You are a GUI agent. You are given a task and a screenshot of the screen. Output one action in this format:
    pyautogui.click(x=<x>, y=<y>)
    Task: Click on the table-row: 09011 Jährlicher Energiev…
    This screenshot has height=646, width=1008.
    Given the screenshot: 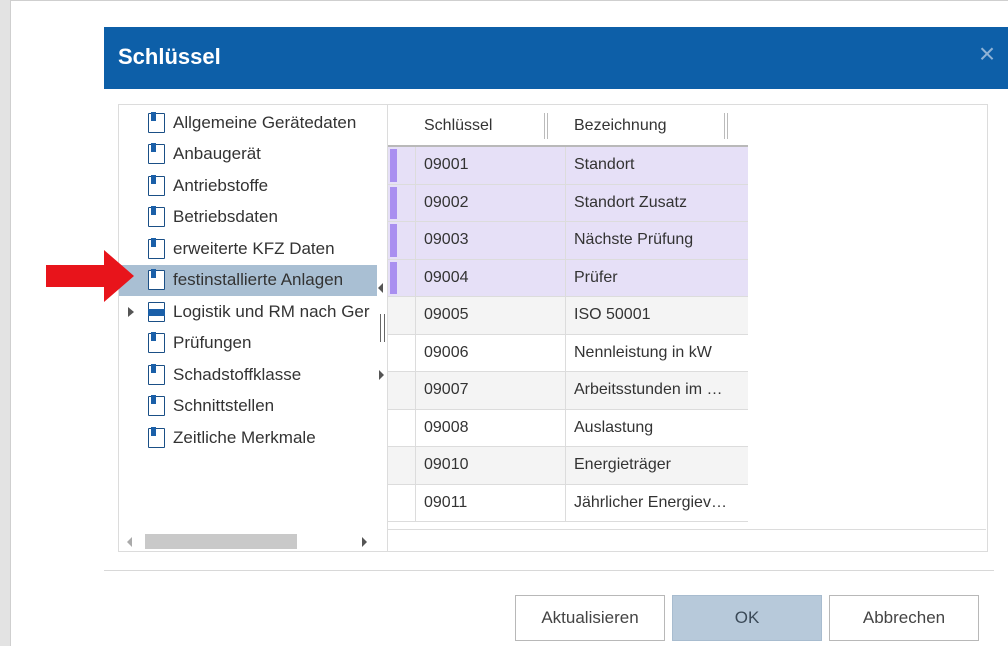 What is the action you would take?
    pyautogui.click(x=568, y=503)
    